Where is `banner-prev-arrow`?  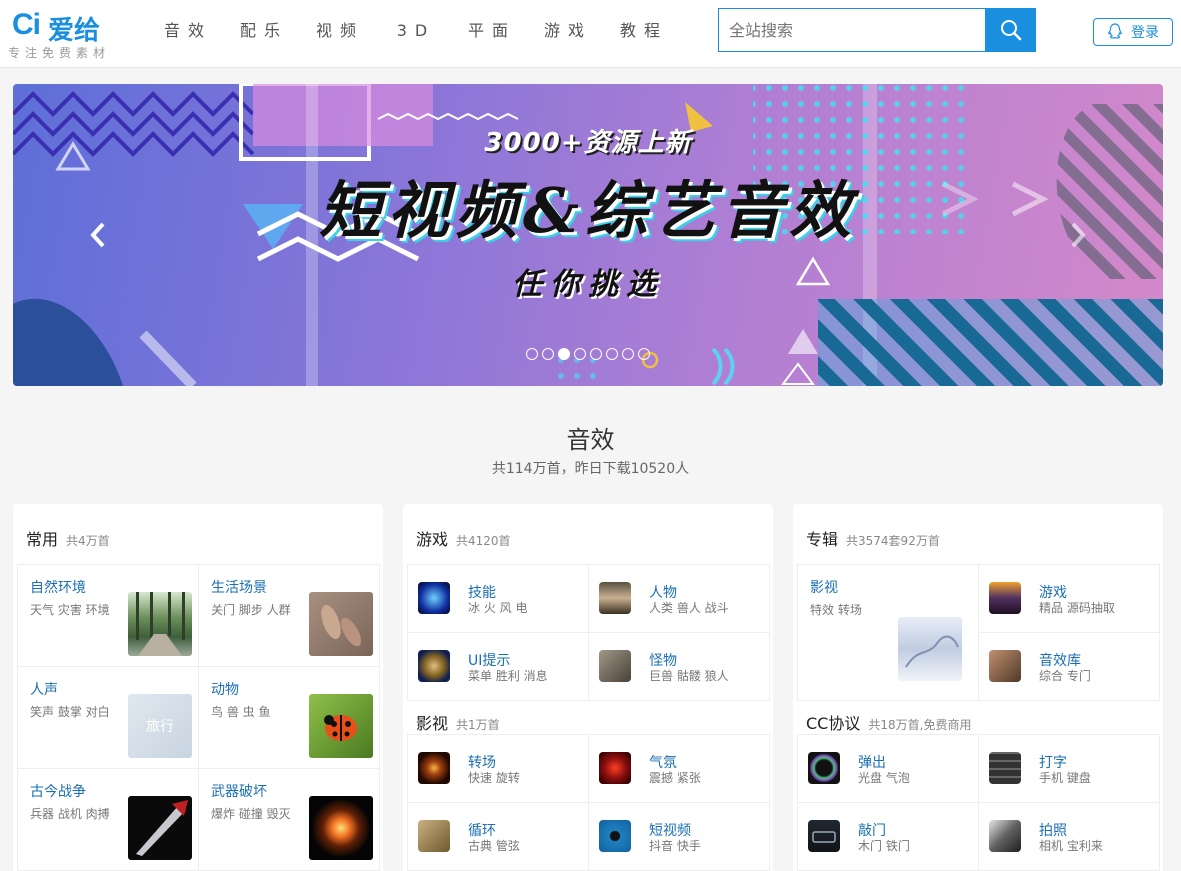 banner-prev-arrow is located at coordinates (98, 235).